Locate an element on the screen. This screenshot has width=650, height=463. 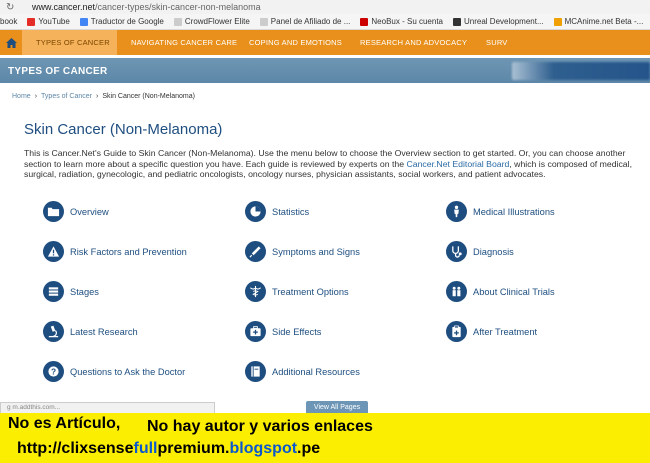
caption-link-suffix: .pe is located at coordinates (309, 448).